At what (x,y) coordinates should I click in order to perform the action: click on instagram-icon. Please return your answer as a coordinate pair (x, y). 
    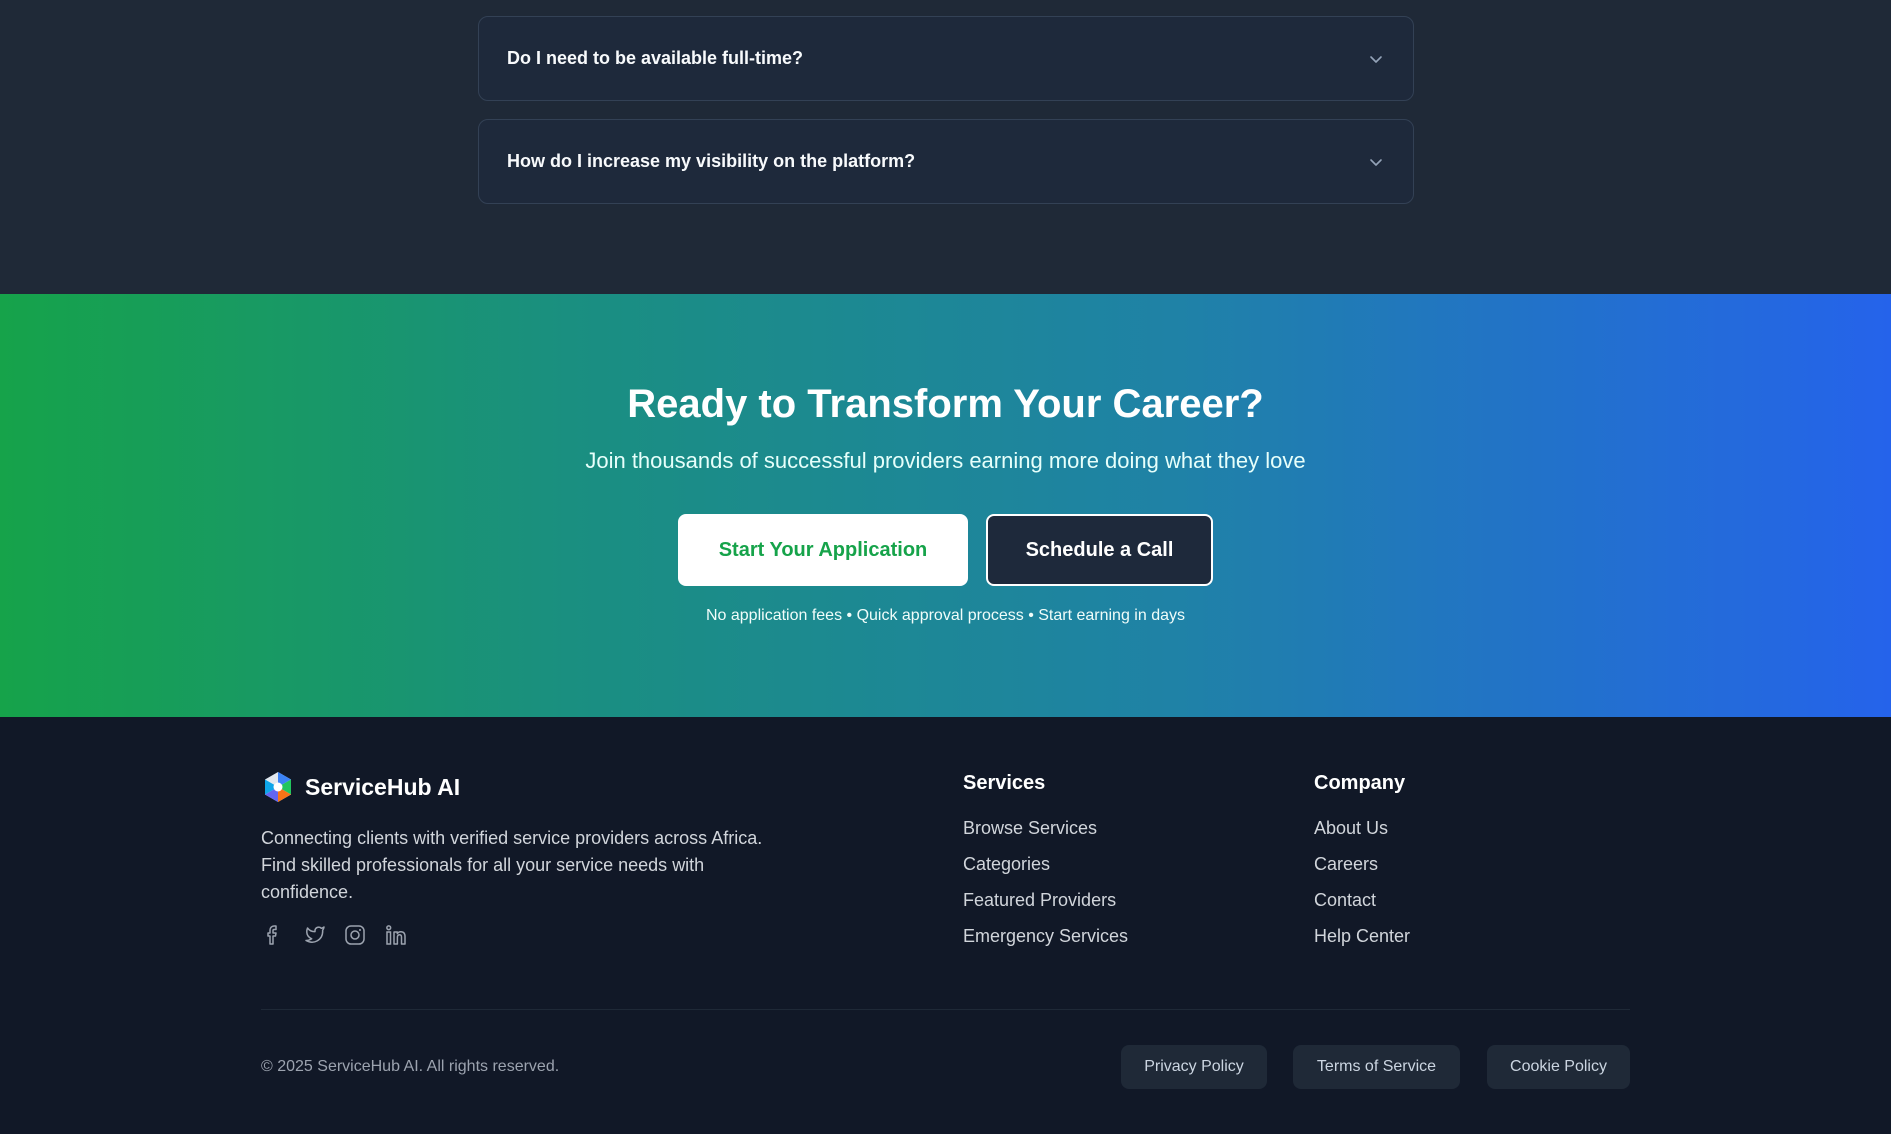
    Looking at the image, I should click on (354, 934).